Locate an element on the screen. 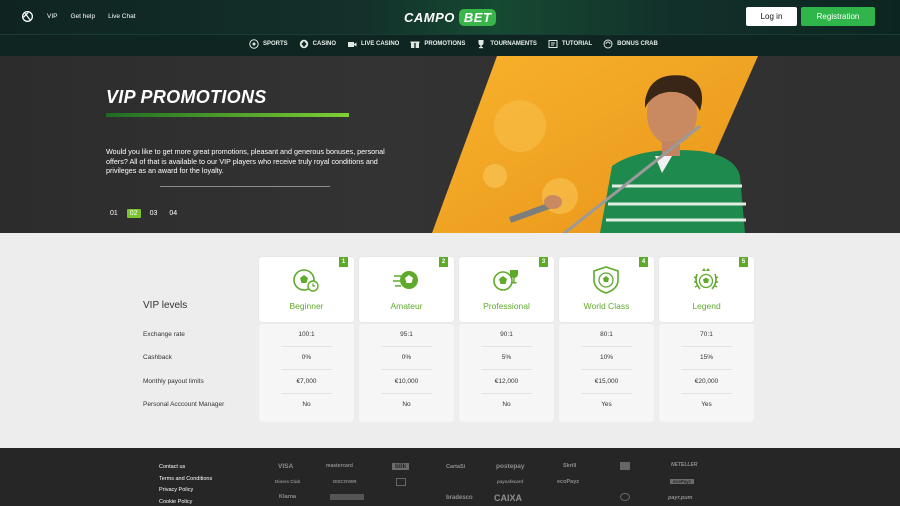  nav-item-casino: CASINO is located at coordinates (317, 44).